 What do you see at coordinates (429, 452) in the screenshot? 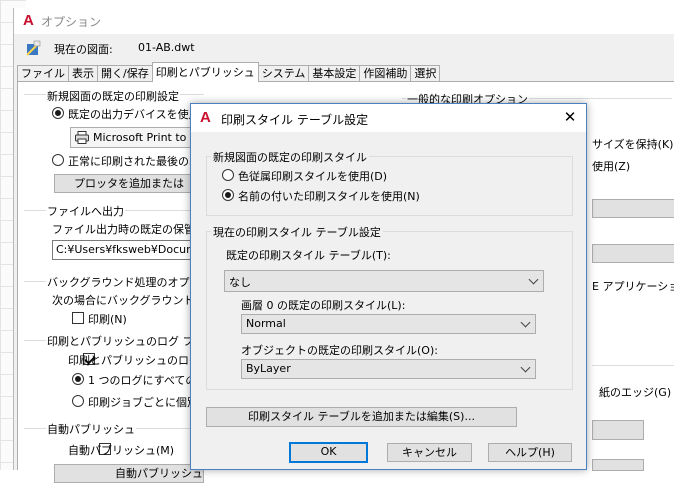
I see `cancel-button: キャンセル` at bounding box center [429, 452].